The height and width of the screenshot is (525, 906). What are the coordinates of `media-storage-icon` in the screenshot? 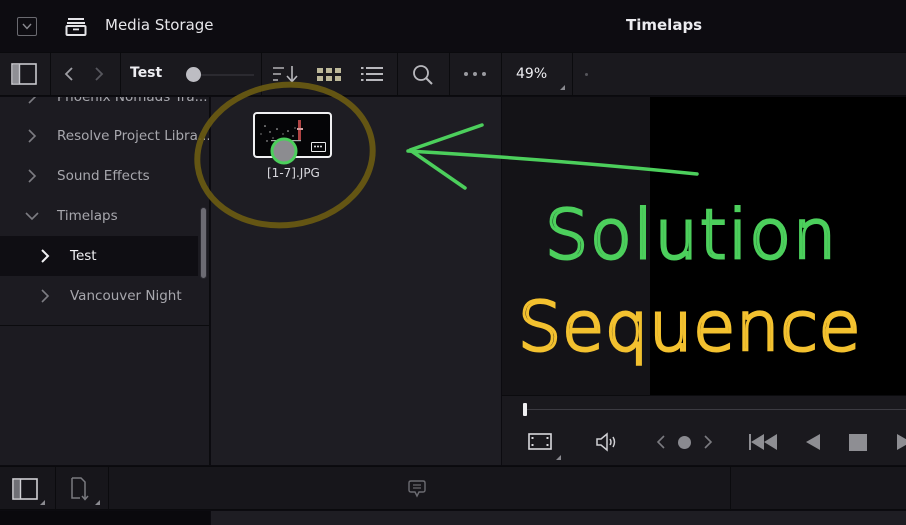 It's located at (76, 27).